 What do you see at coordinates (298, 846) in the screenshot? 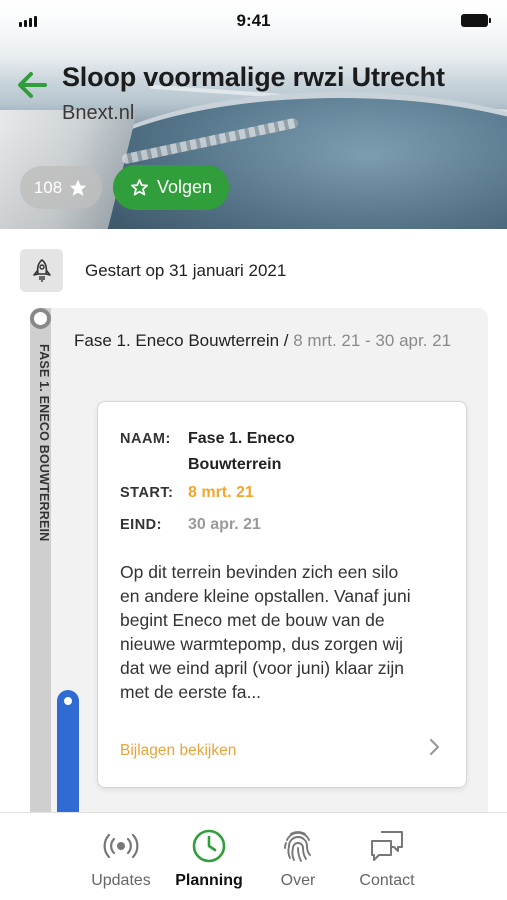
I see `fingerprint-icon` at bounding box center [298, 846].